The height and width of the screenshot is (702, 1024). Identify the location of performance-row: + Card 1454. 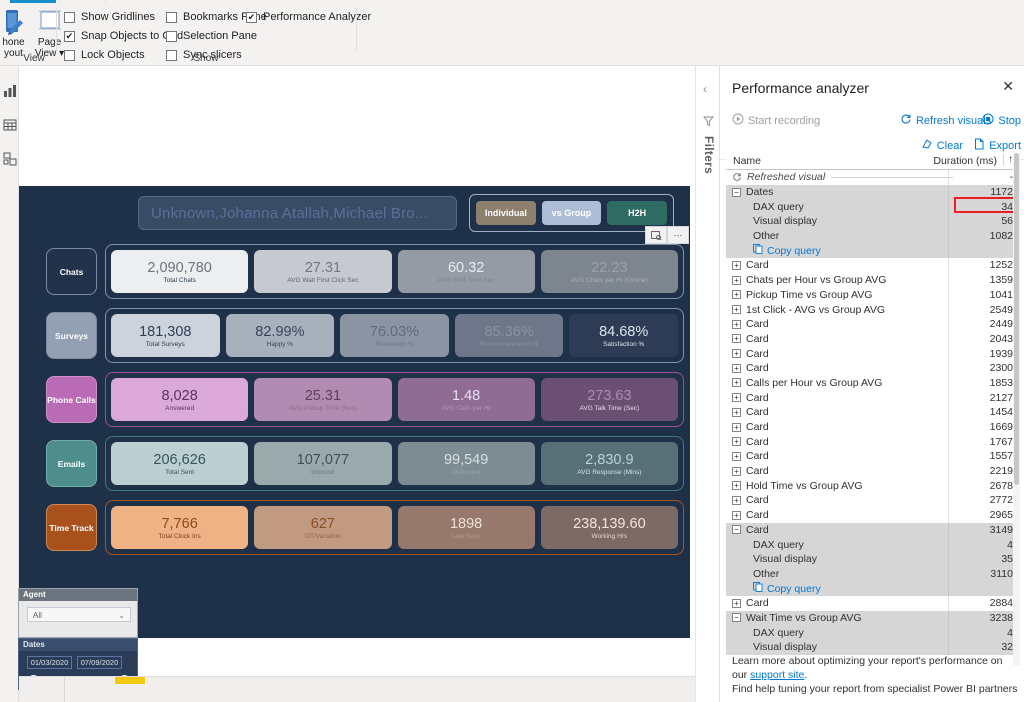
(872, 412).